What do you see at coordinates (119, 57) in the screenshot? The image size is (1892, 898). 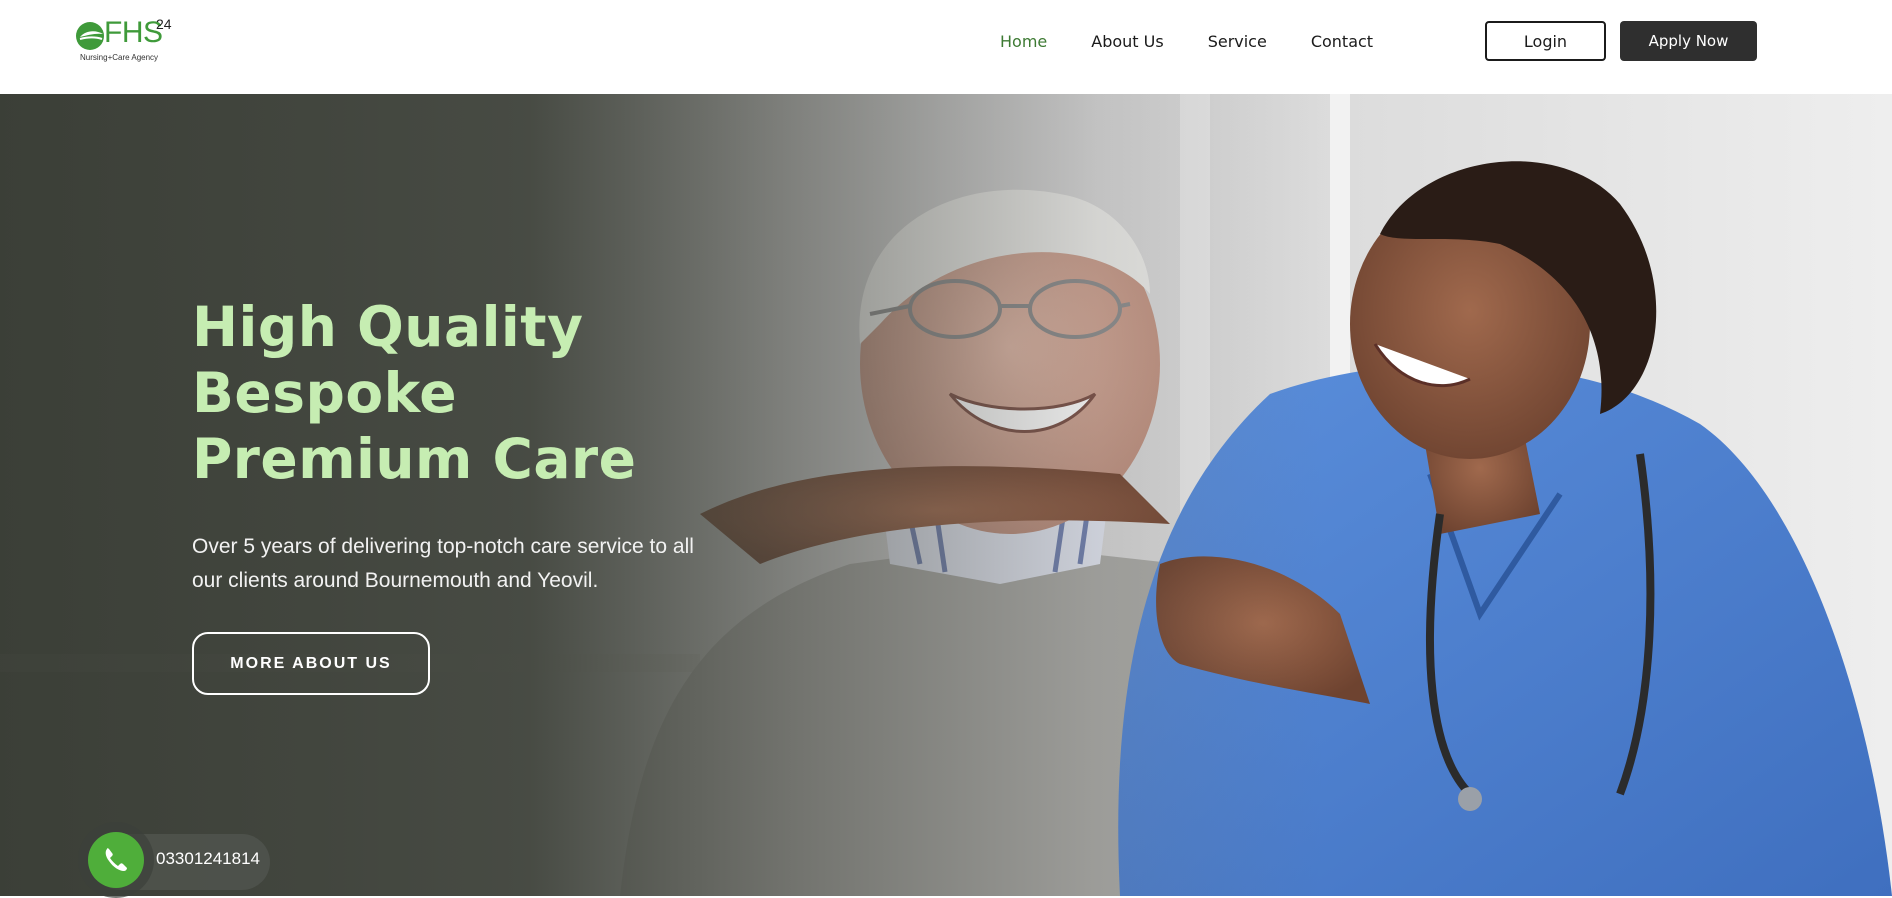 I see `logo-tagline: Nursing+Care Agency` at bounding box center [119, 57].